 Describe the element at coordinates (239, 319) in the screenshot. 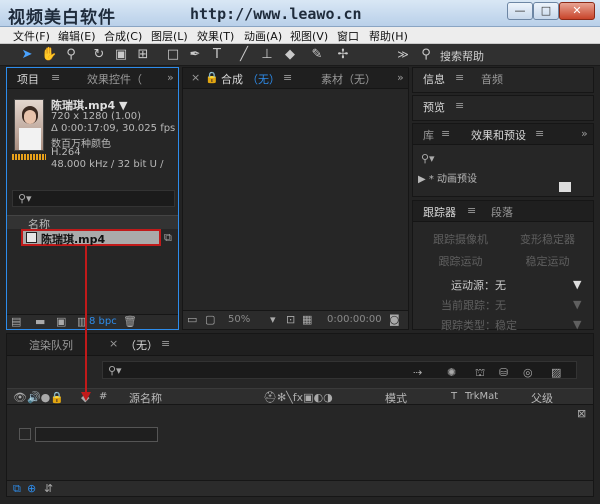

I see `zoom-level: 50%` at that location.